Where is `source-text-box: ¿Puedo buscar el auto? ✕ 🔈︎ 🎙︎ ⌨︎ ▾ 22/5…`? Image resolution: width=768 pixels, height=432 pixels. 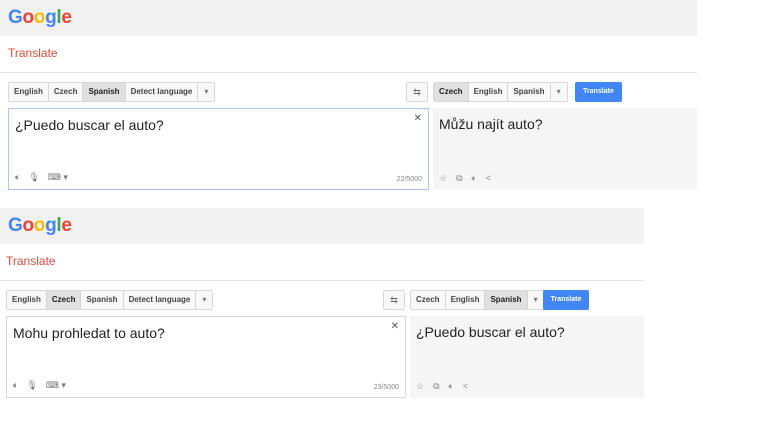 source-text-box: ¿Puedo buscar el auto? ✕ 🔈︎ 🎙︎ ⌨︎ ▾ 22/5… is located at coordinates (218, 149).